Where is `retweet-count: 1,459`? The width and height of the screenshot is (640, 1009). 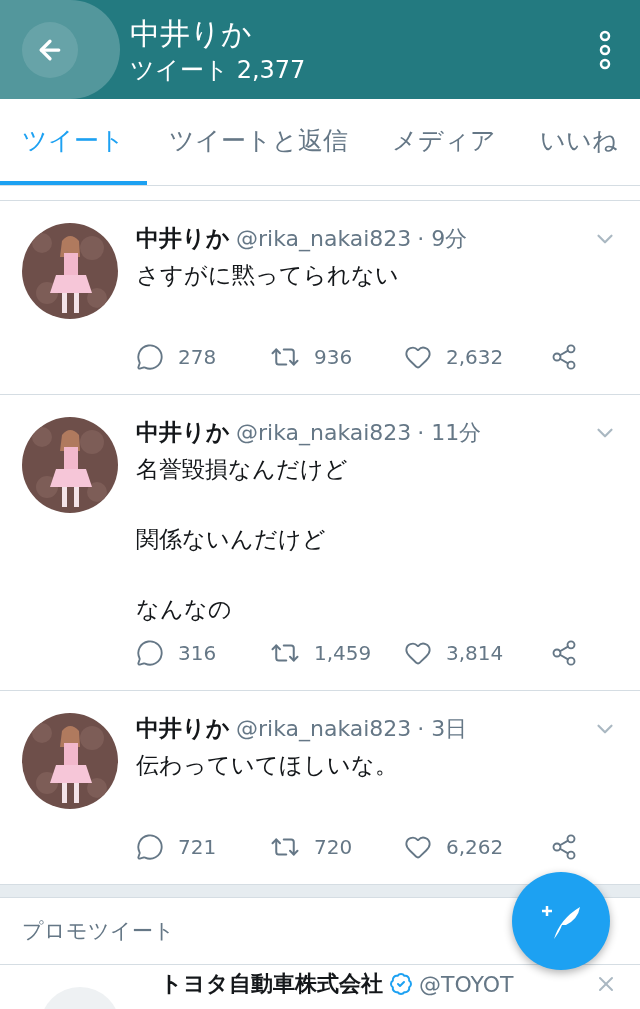
retweet-count: 1,459 is located at coordinates (343, 653).